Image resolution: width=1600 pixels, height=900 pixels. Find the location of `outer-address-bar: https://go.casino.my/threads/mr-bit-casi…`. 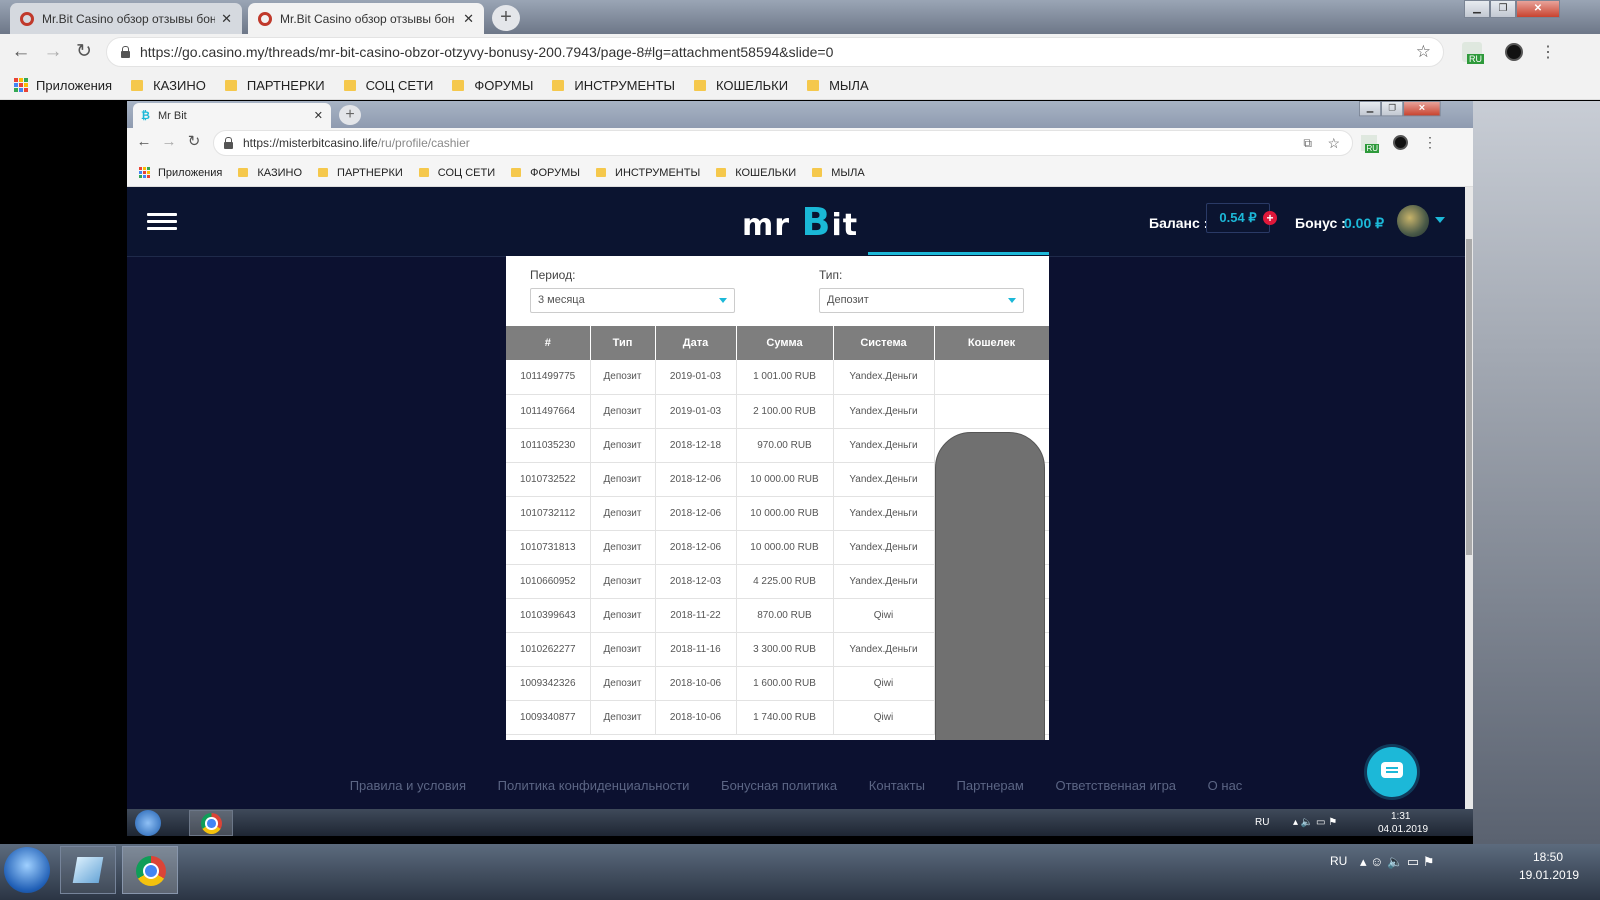

outer-address-bar: https://go.casino.my/threads/mr-bit-casi… is located at coordinates (775, 52).